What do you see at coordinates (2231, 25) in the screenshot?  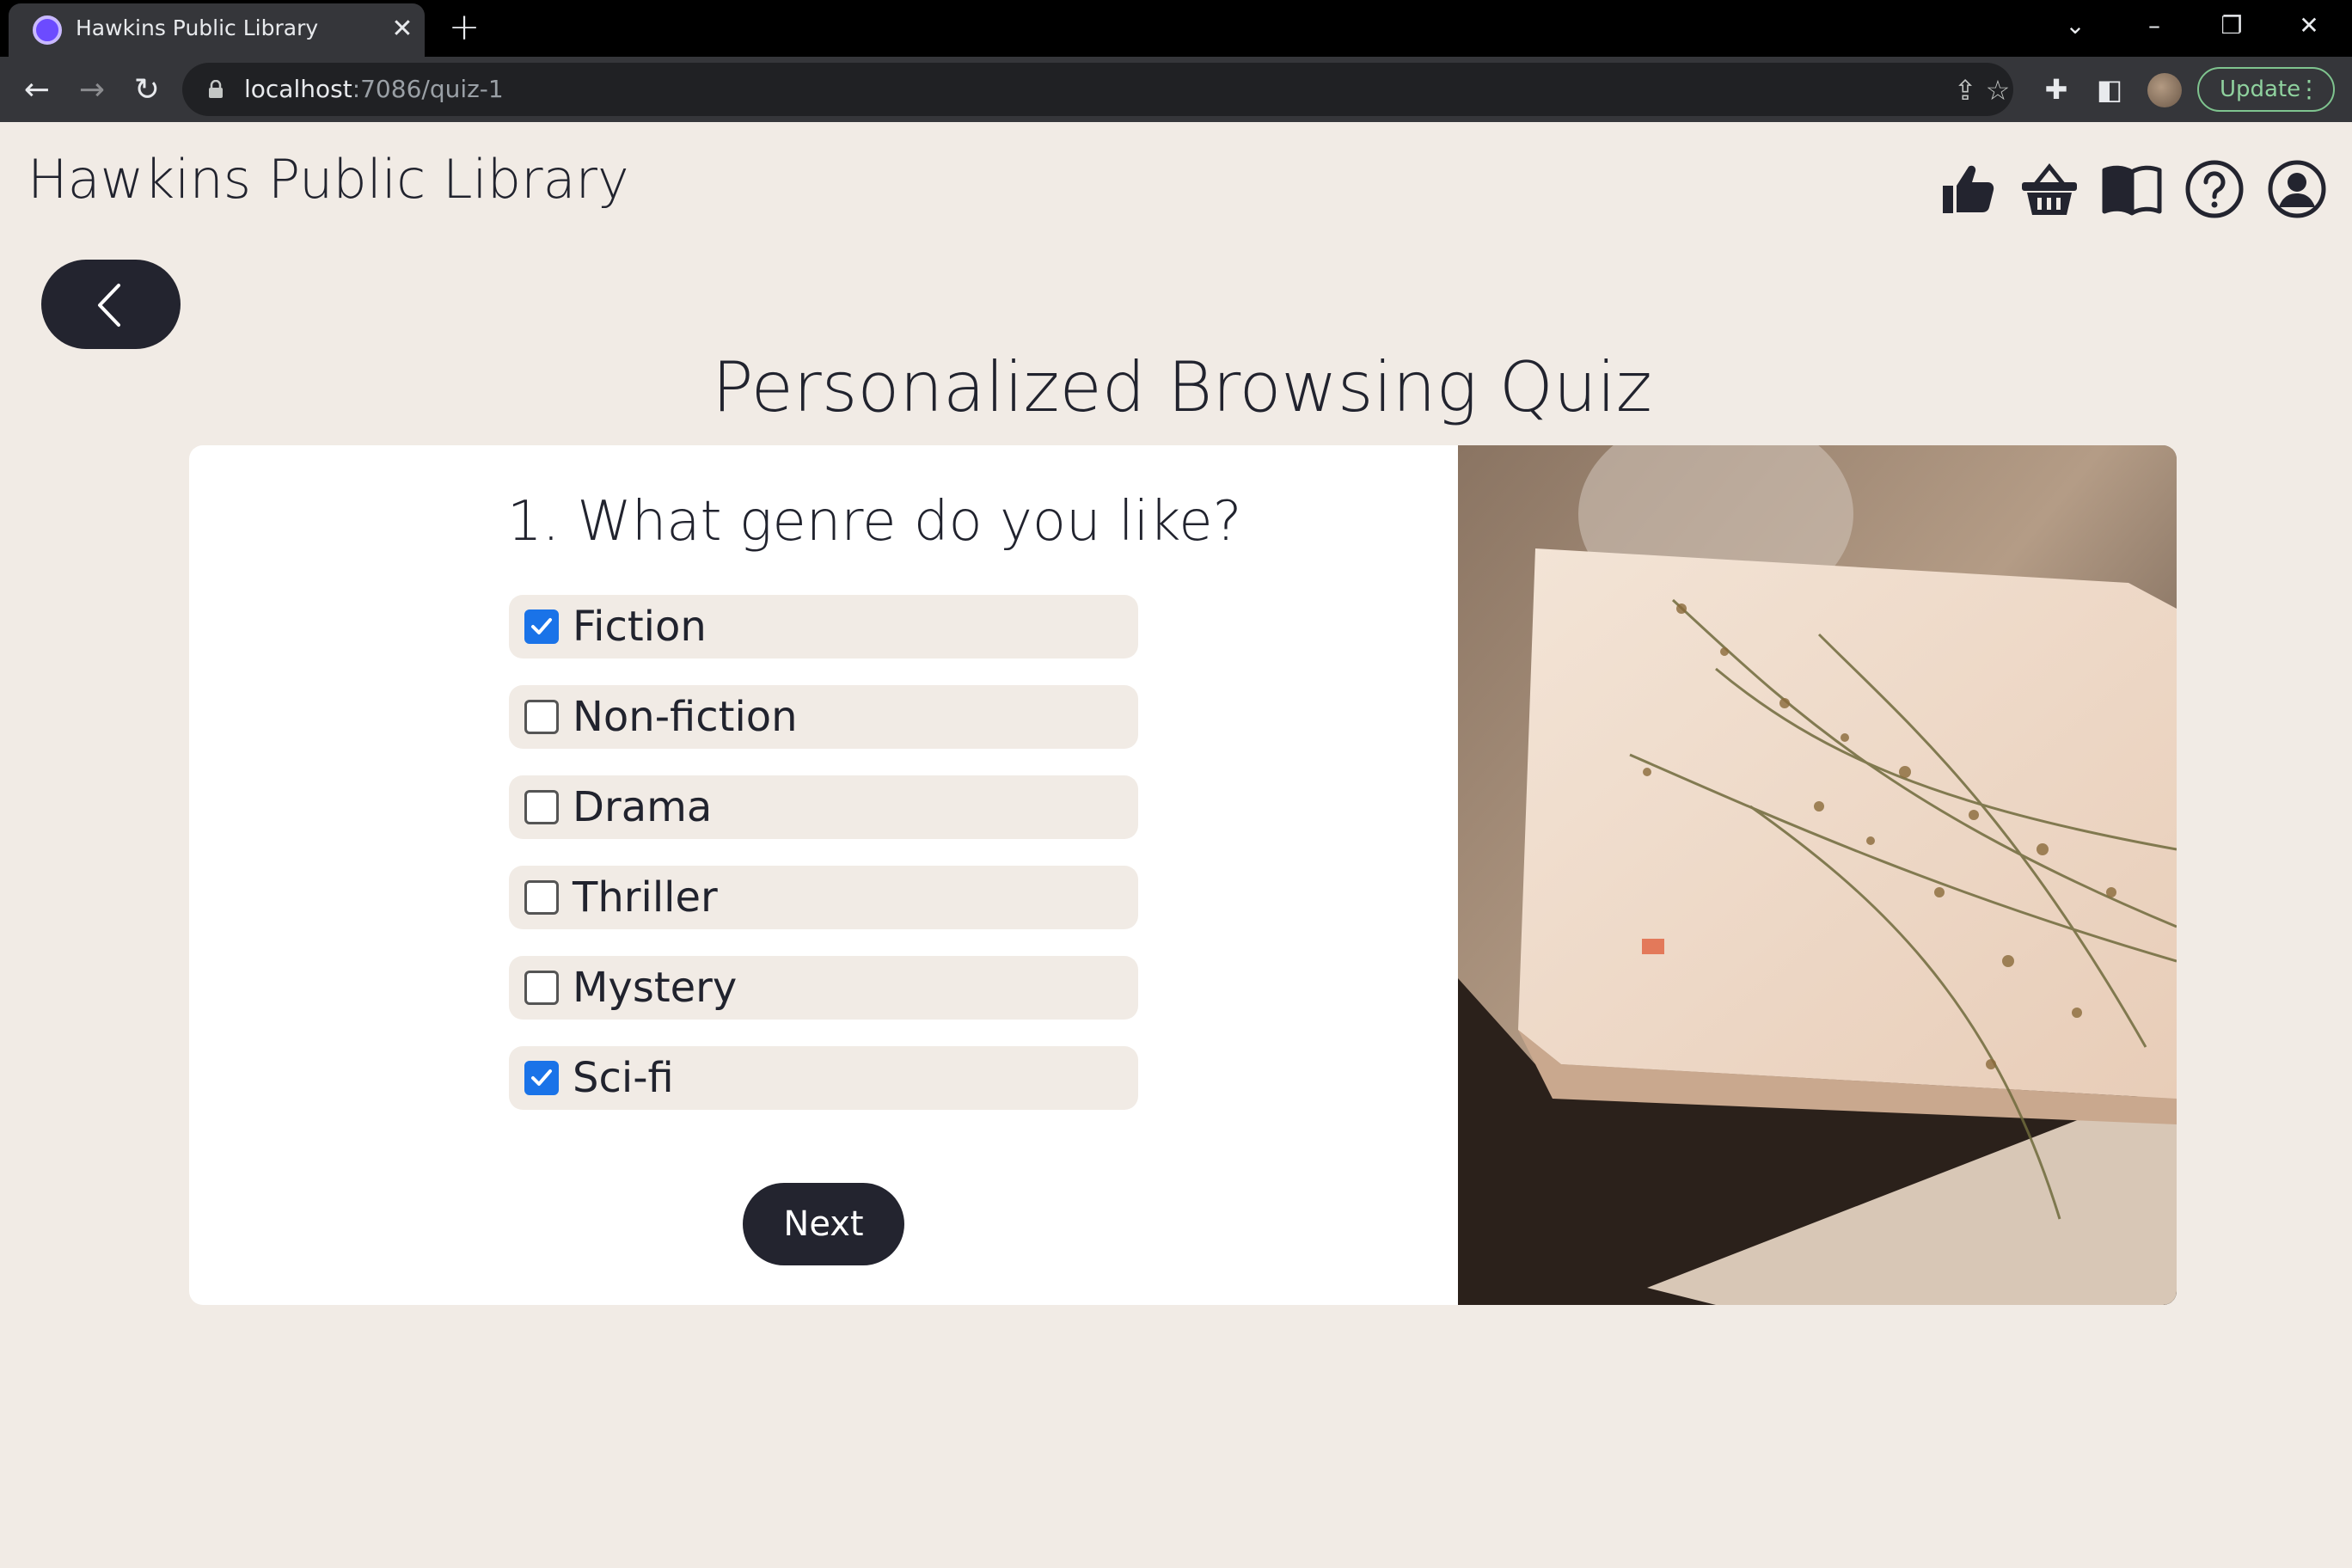 I see `restore-icon: ❐` at bounding box center [2231, 25].